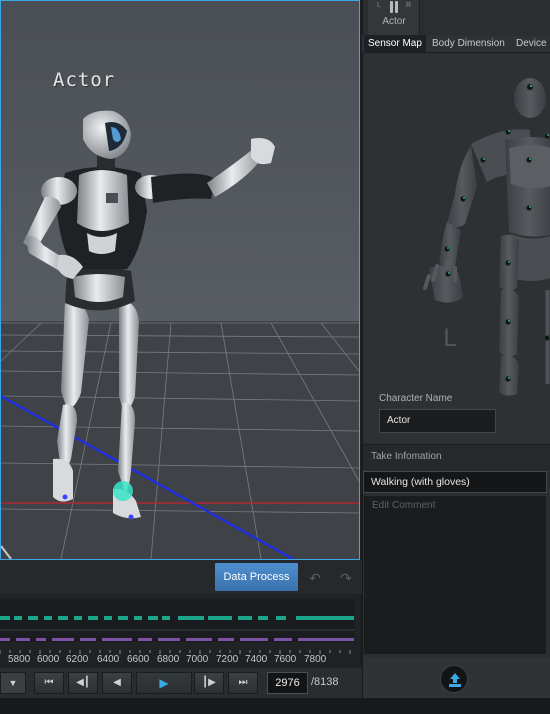 Image resolution: width=550 pixels, height=714 pixels. Describe the element at coordinates (49, 683) in the screenshot. I see `skip-to-start-icon: ⏮` at that location.